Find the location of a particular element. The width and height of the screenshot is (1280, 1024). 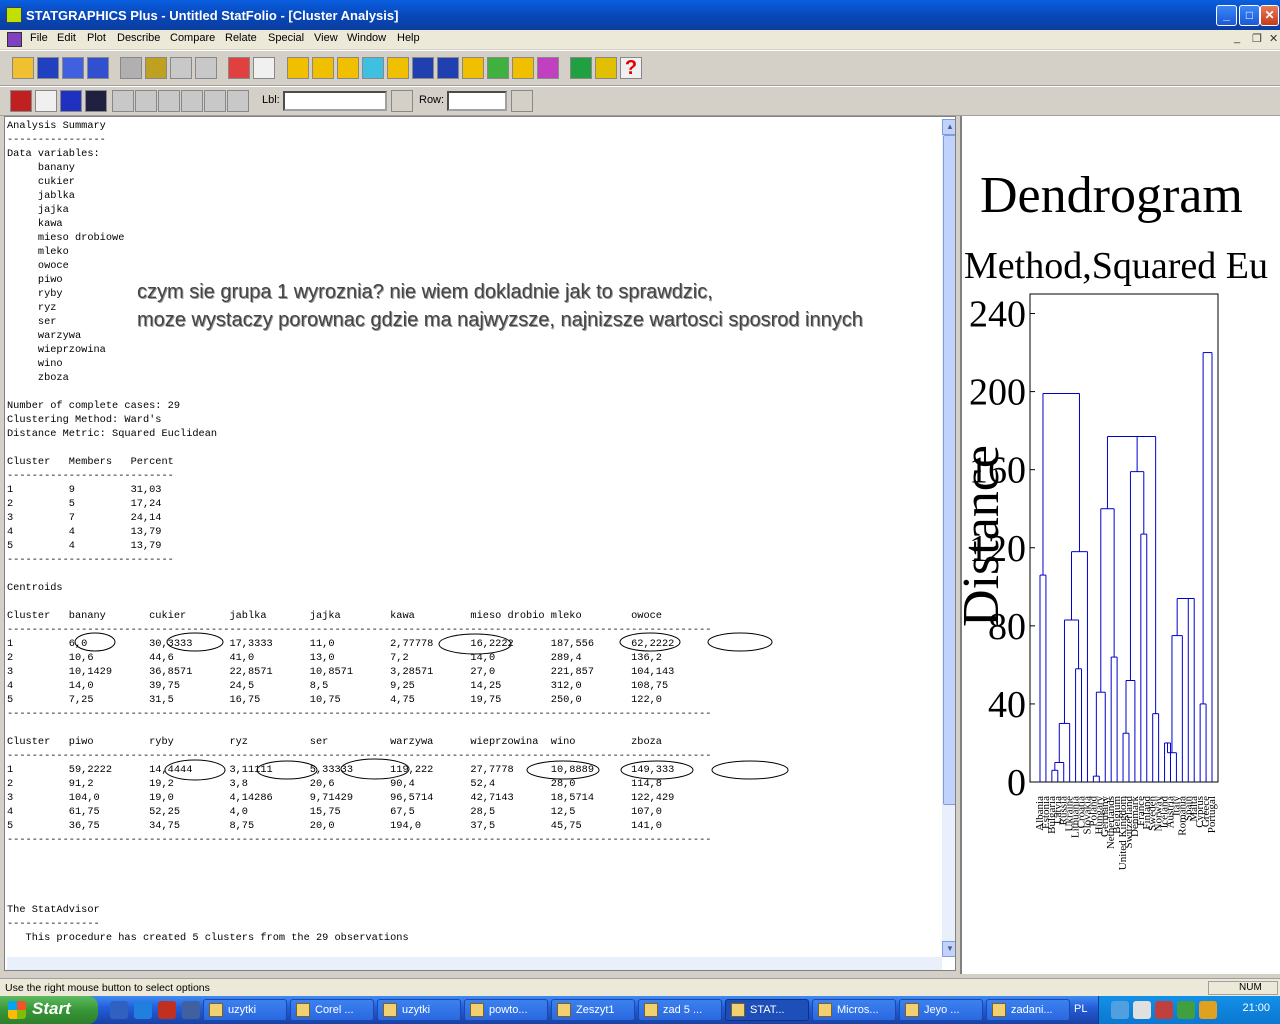

task-label: uzytki is located at coordinates (416, 1010).